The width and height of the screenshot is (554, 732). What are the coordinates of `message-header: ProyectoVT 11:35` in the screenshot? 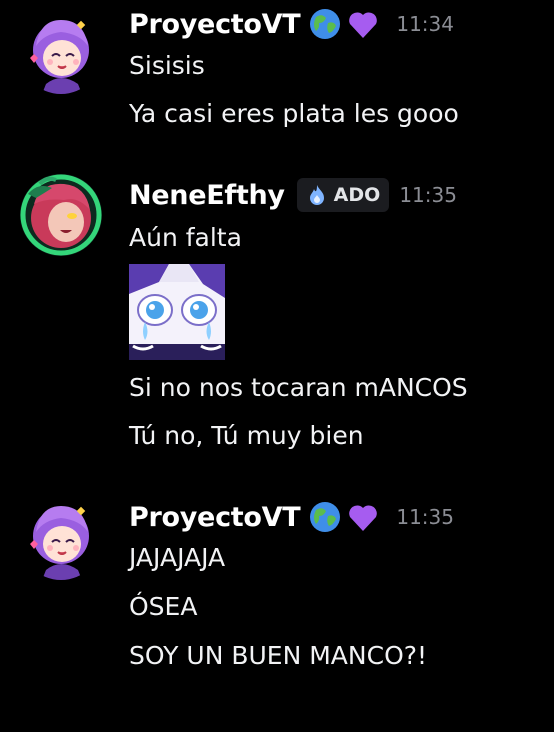 It's located at (291, 517).